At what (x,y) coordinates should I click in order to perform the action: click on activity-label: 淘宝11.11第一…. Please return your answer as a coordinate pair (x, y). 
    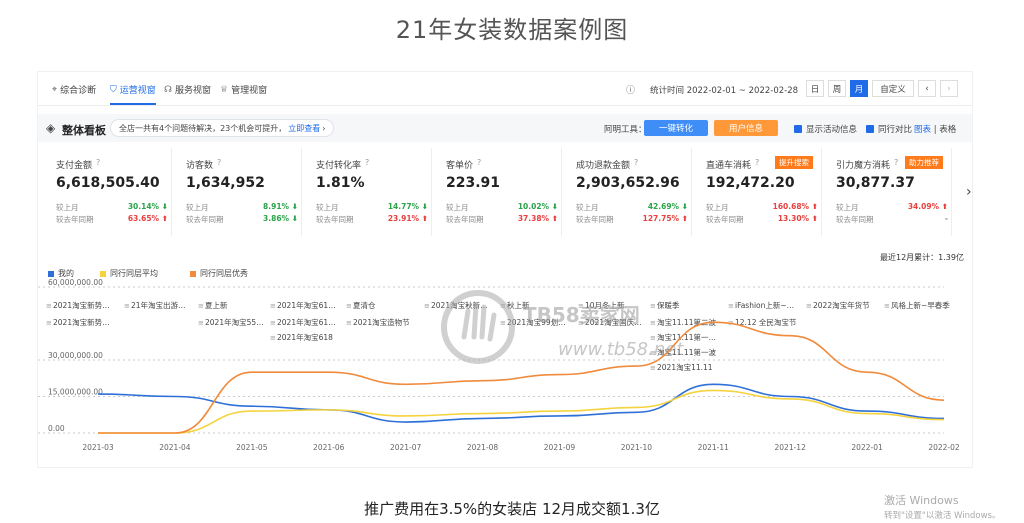
    Looking at the image, I should click on (686, 337).